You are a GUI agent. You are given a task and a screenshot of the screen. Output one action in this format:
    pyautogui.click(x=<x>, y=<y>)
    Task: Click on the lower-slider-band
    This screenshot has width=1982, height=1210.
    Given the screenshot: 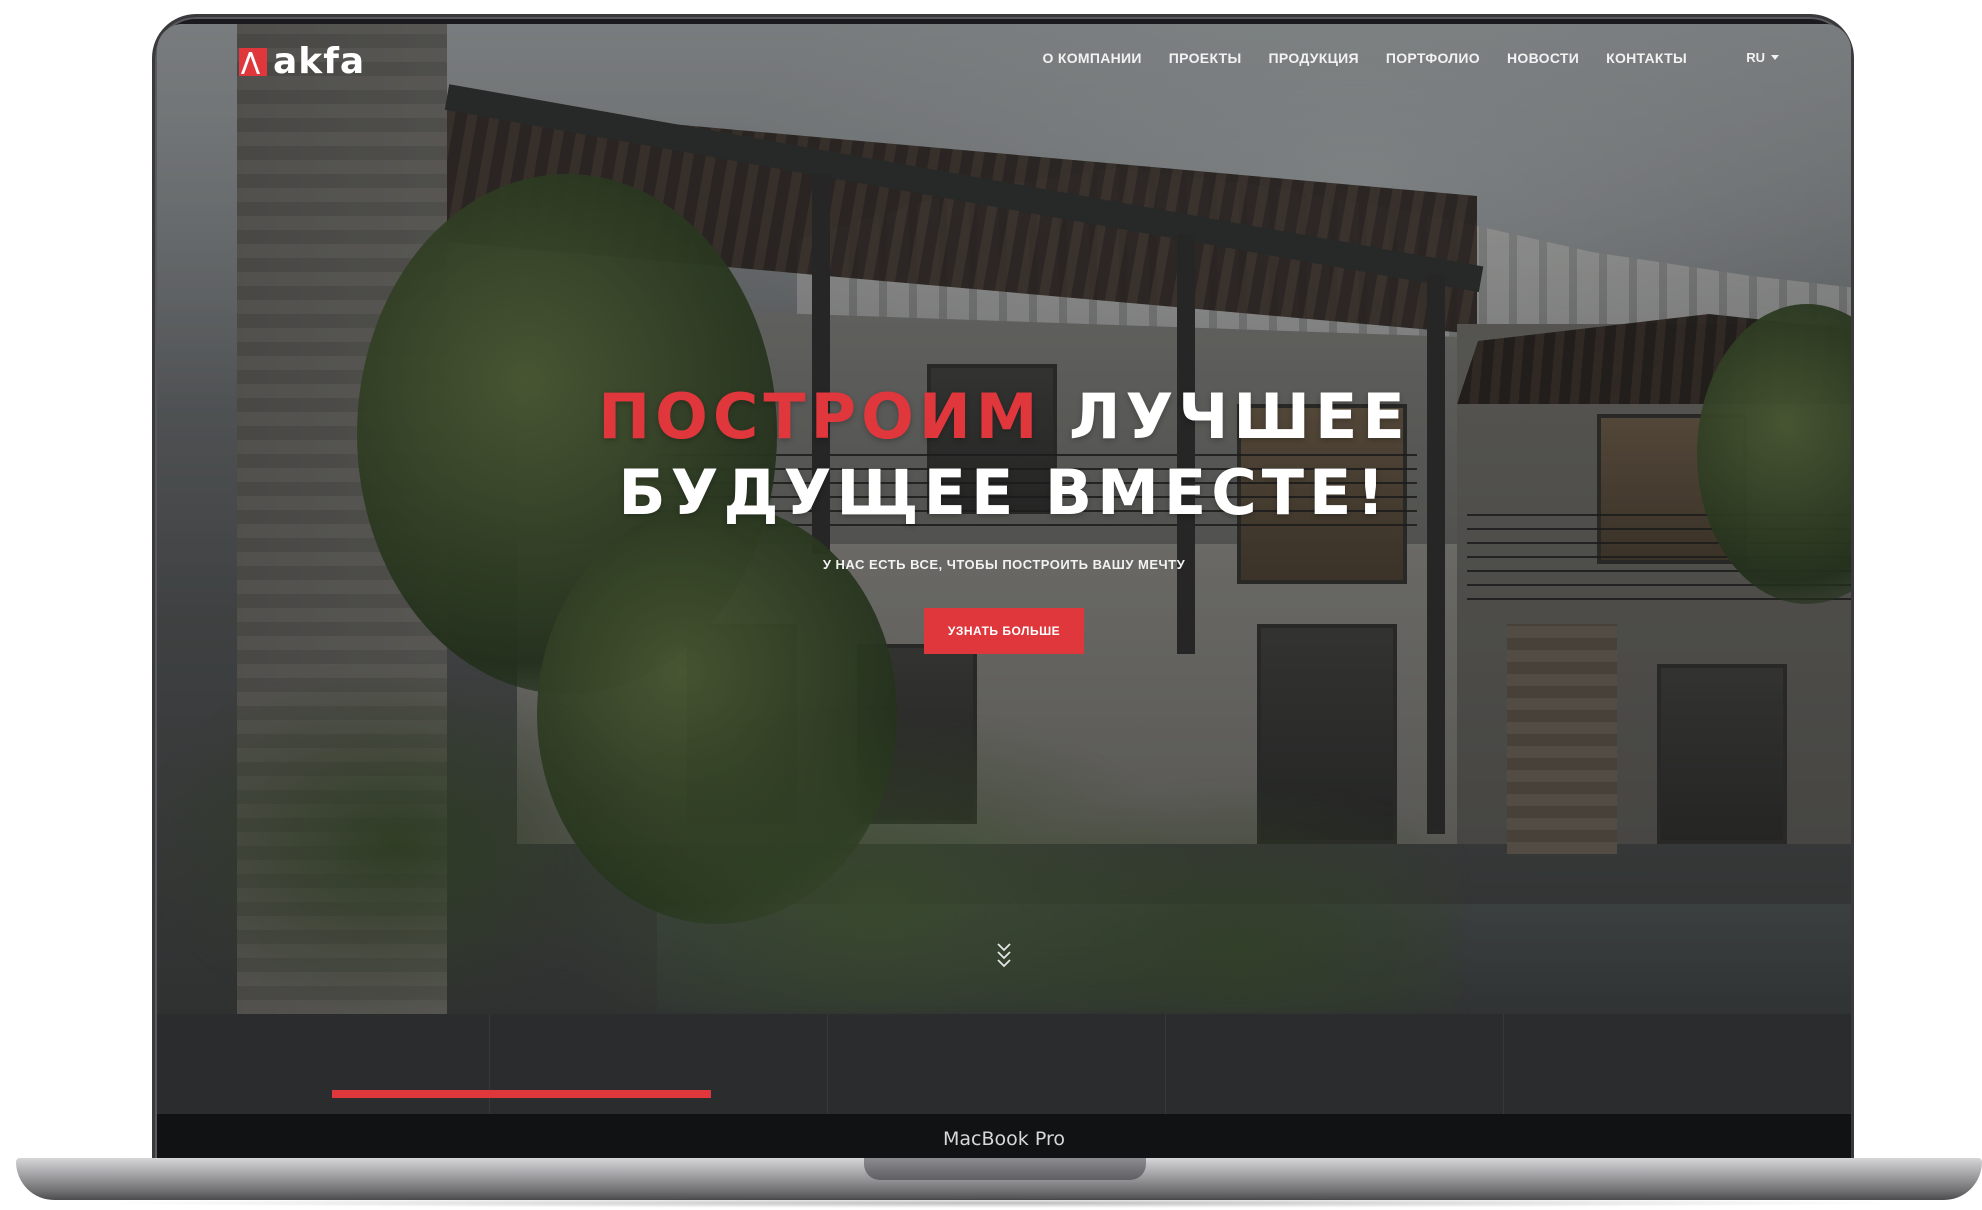 What is the action you would take?
    pyautogui.click(x=1004, y=1064)
    